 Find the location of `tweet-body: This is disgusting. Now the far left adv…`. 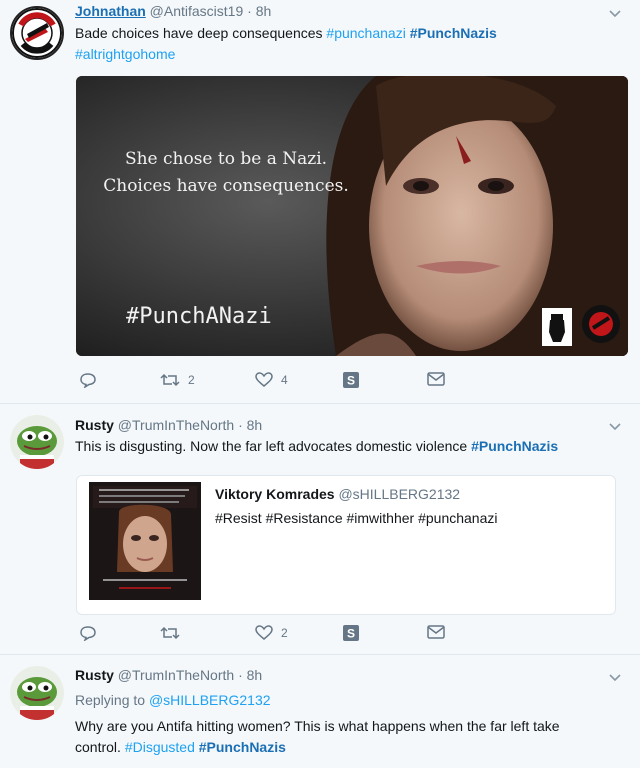

tweet-body: This is disgusting. Now the far left adv… is located at coordinates (271, 446).